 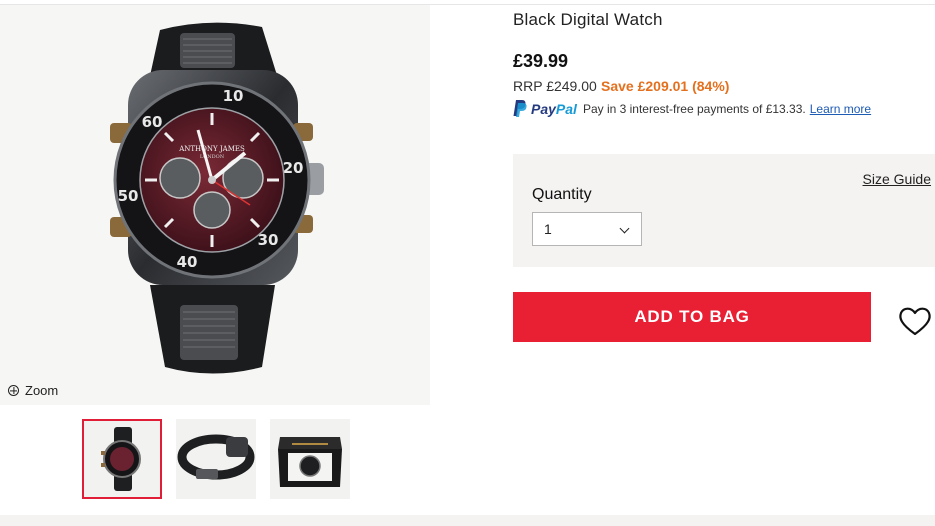 What do you see at coordinates (692, 317) in the screenshot?
I see `add-to-bag-button: ADD TO BAG` at bounding box center [692, 317].